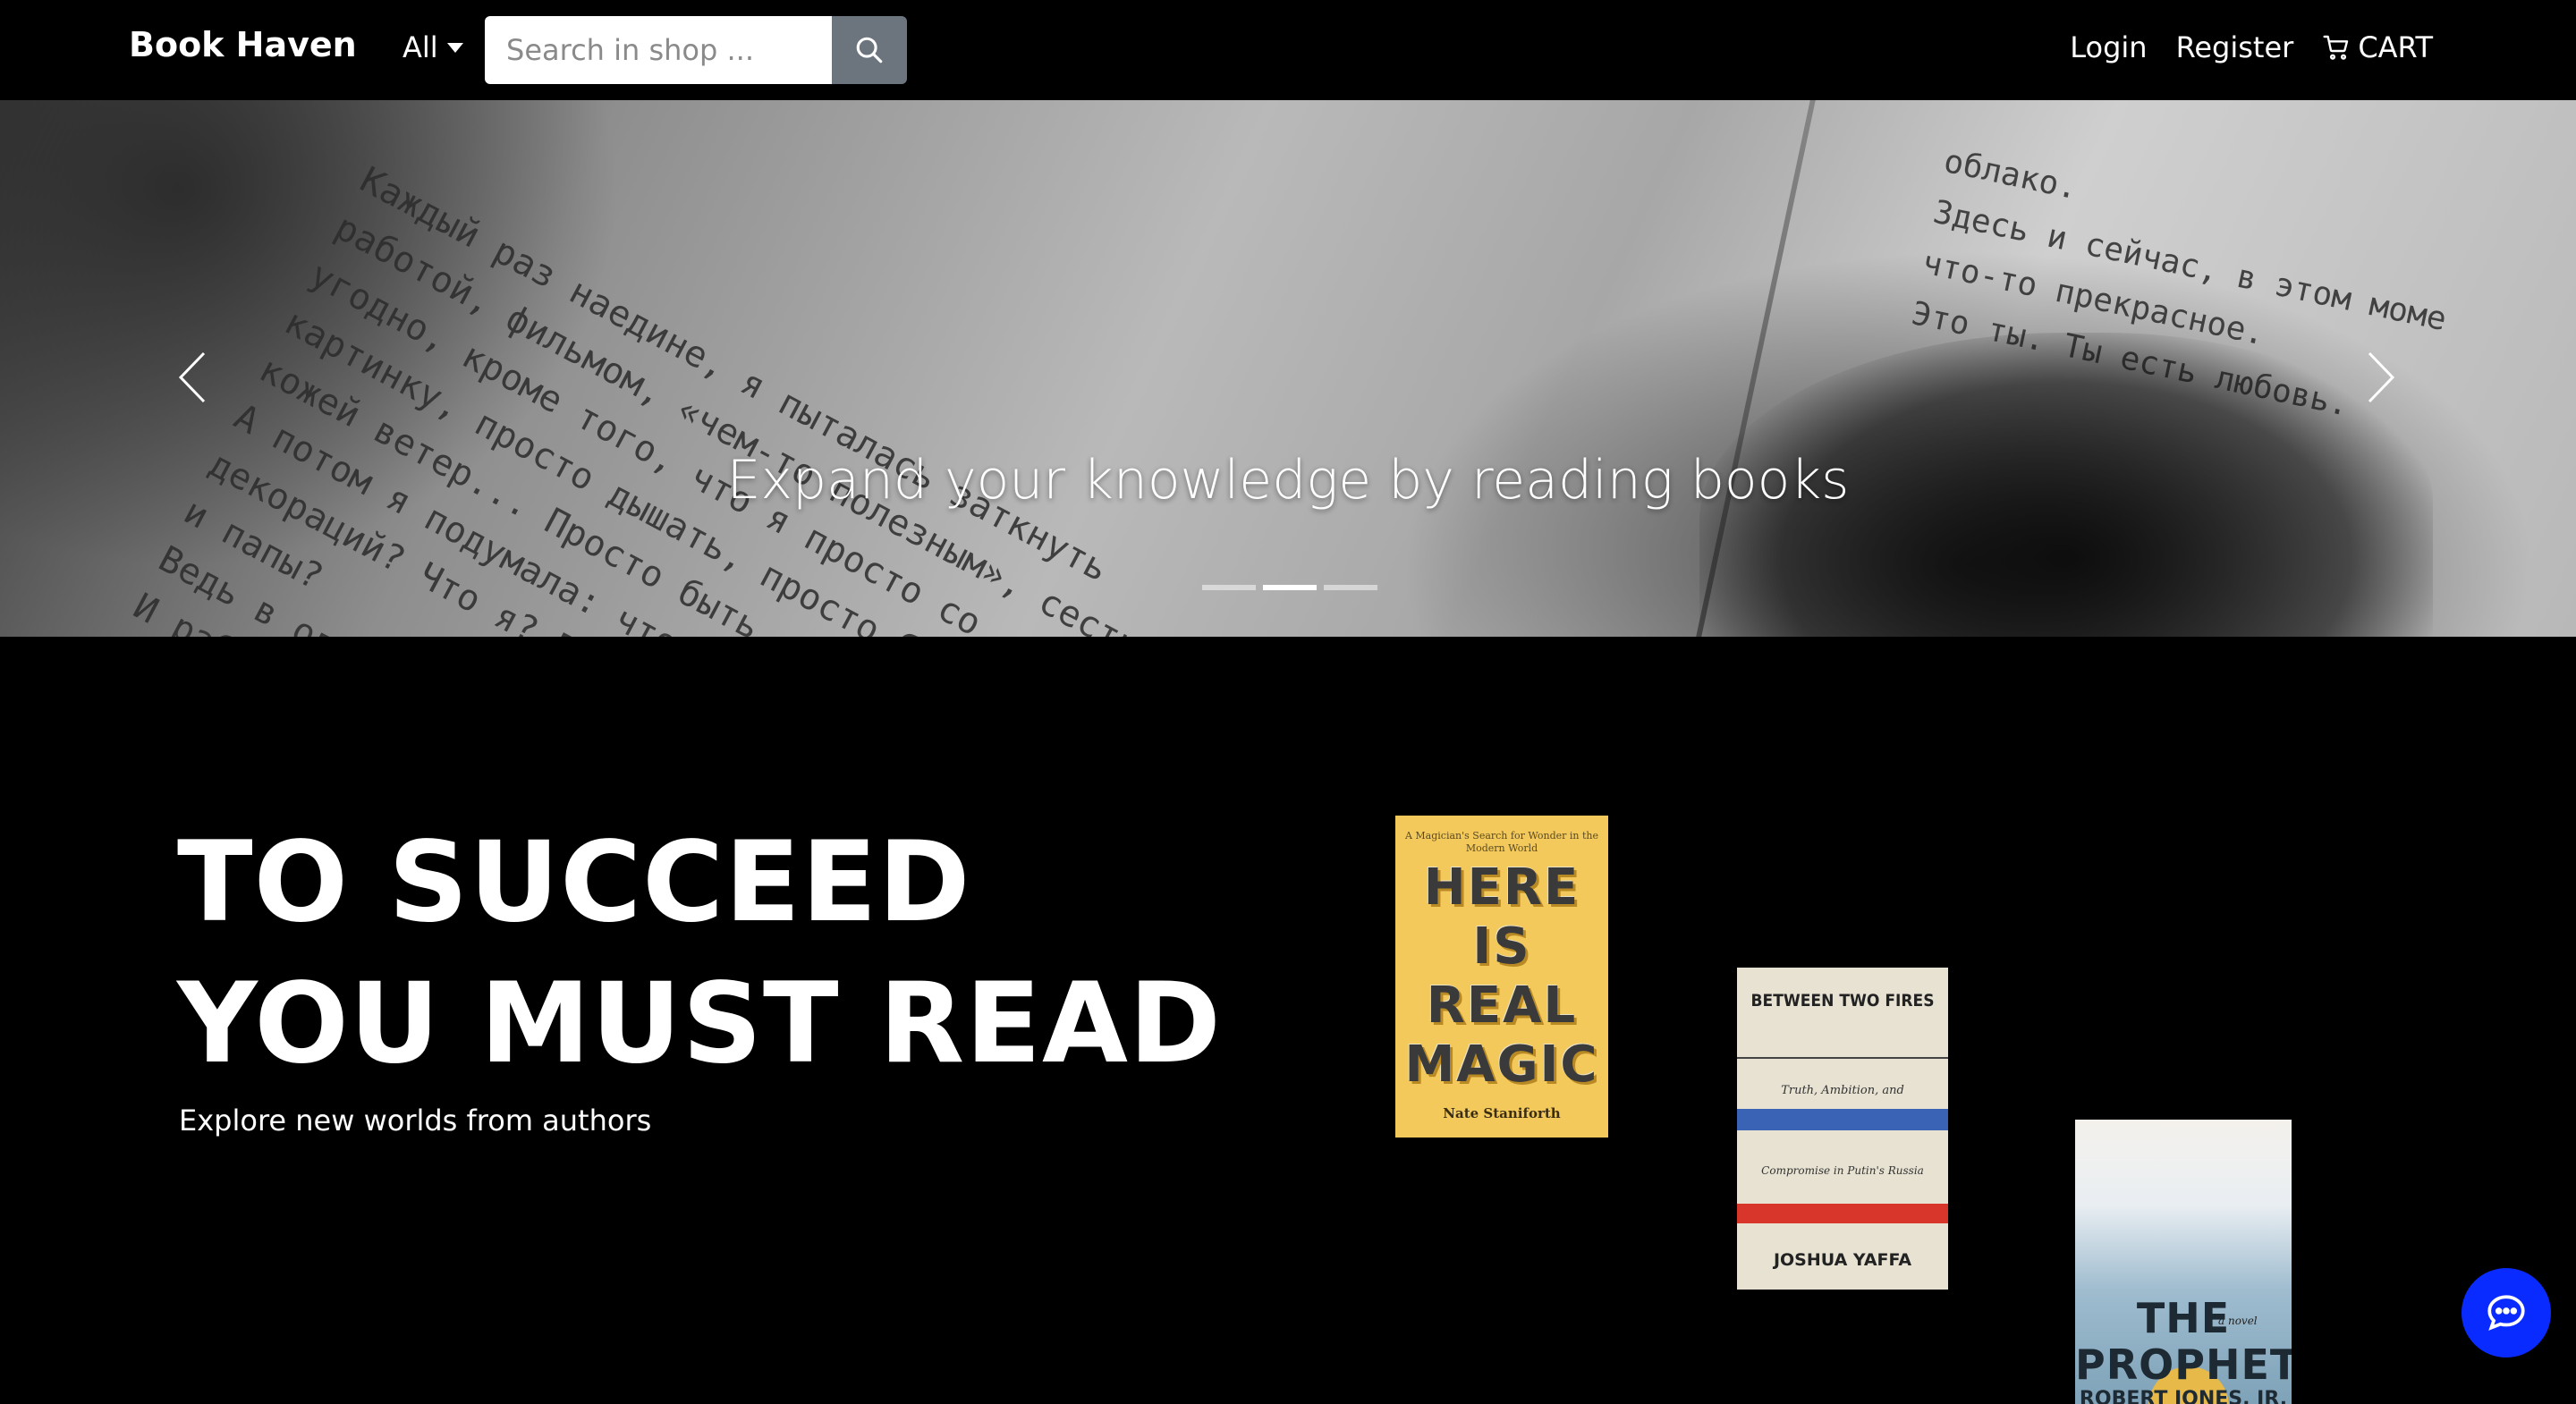 The height and width of the screenshot is (1404, 2576). Describe the element at coordinates (2395, 47) in the screenshot. I see `cart-label: CART` at that location.